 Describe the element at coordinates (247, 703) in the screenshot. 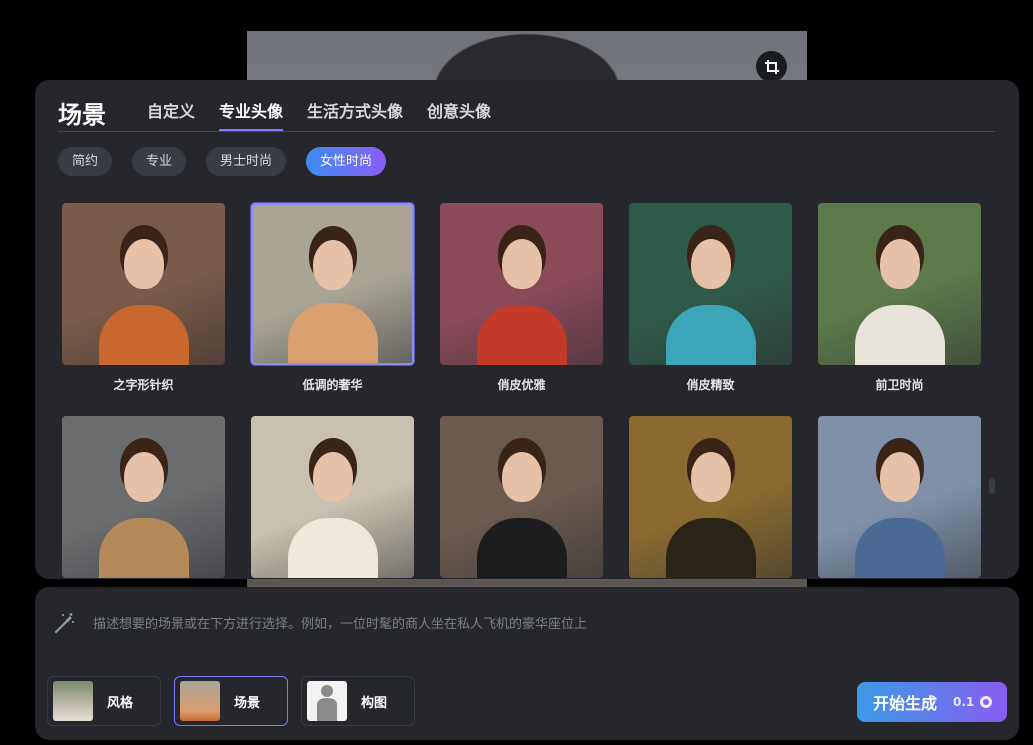

I see `option-scene-label: 场景` at that location.